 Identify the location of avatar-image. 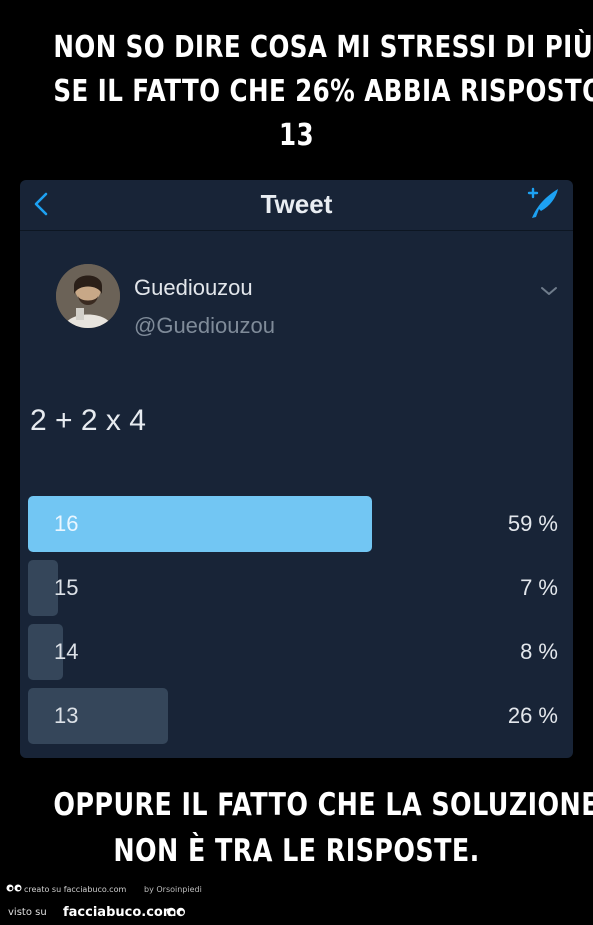
(88, 296).